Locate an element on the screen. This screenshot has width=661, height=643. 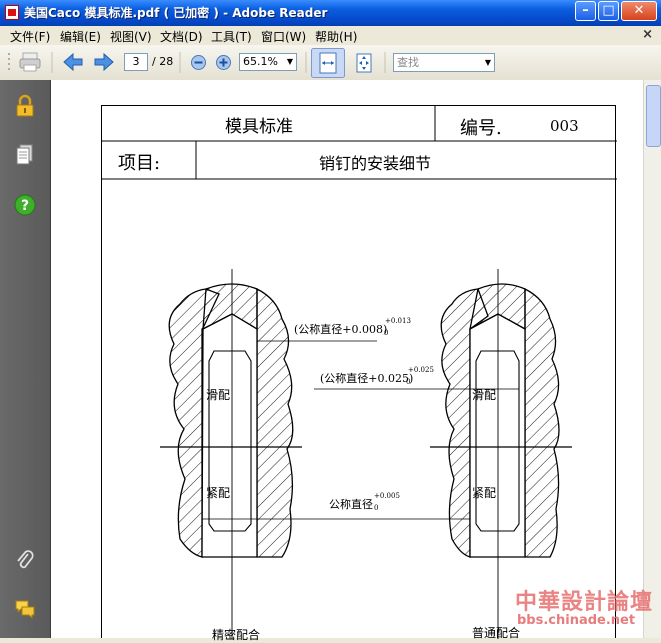
help-icon: ? is located at coordinates (25, 205).